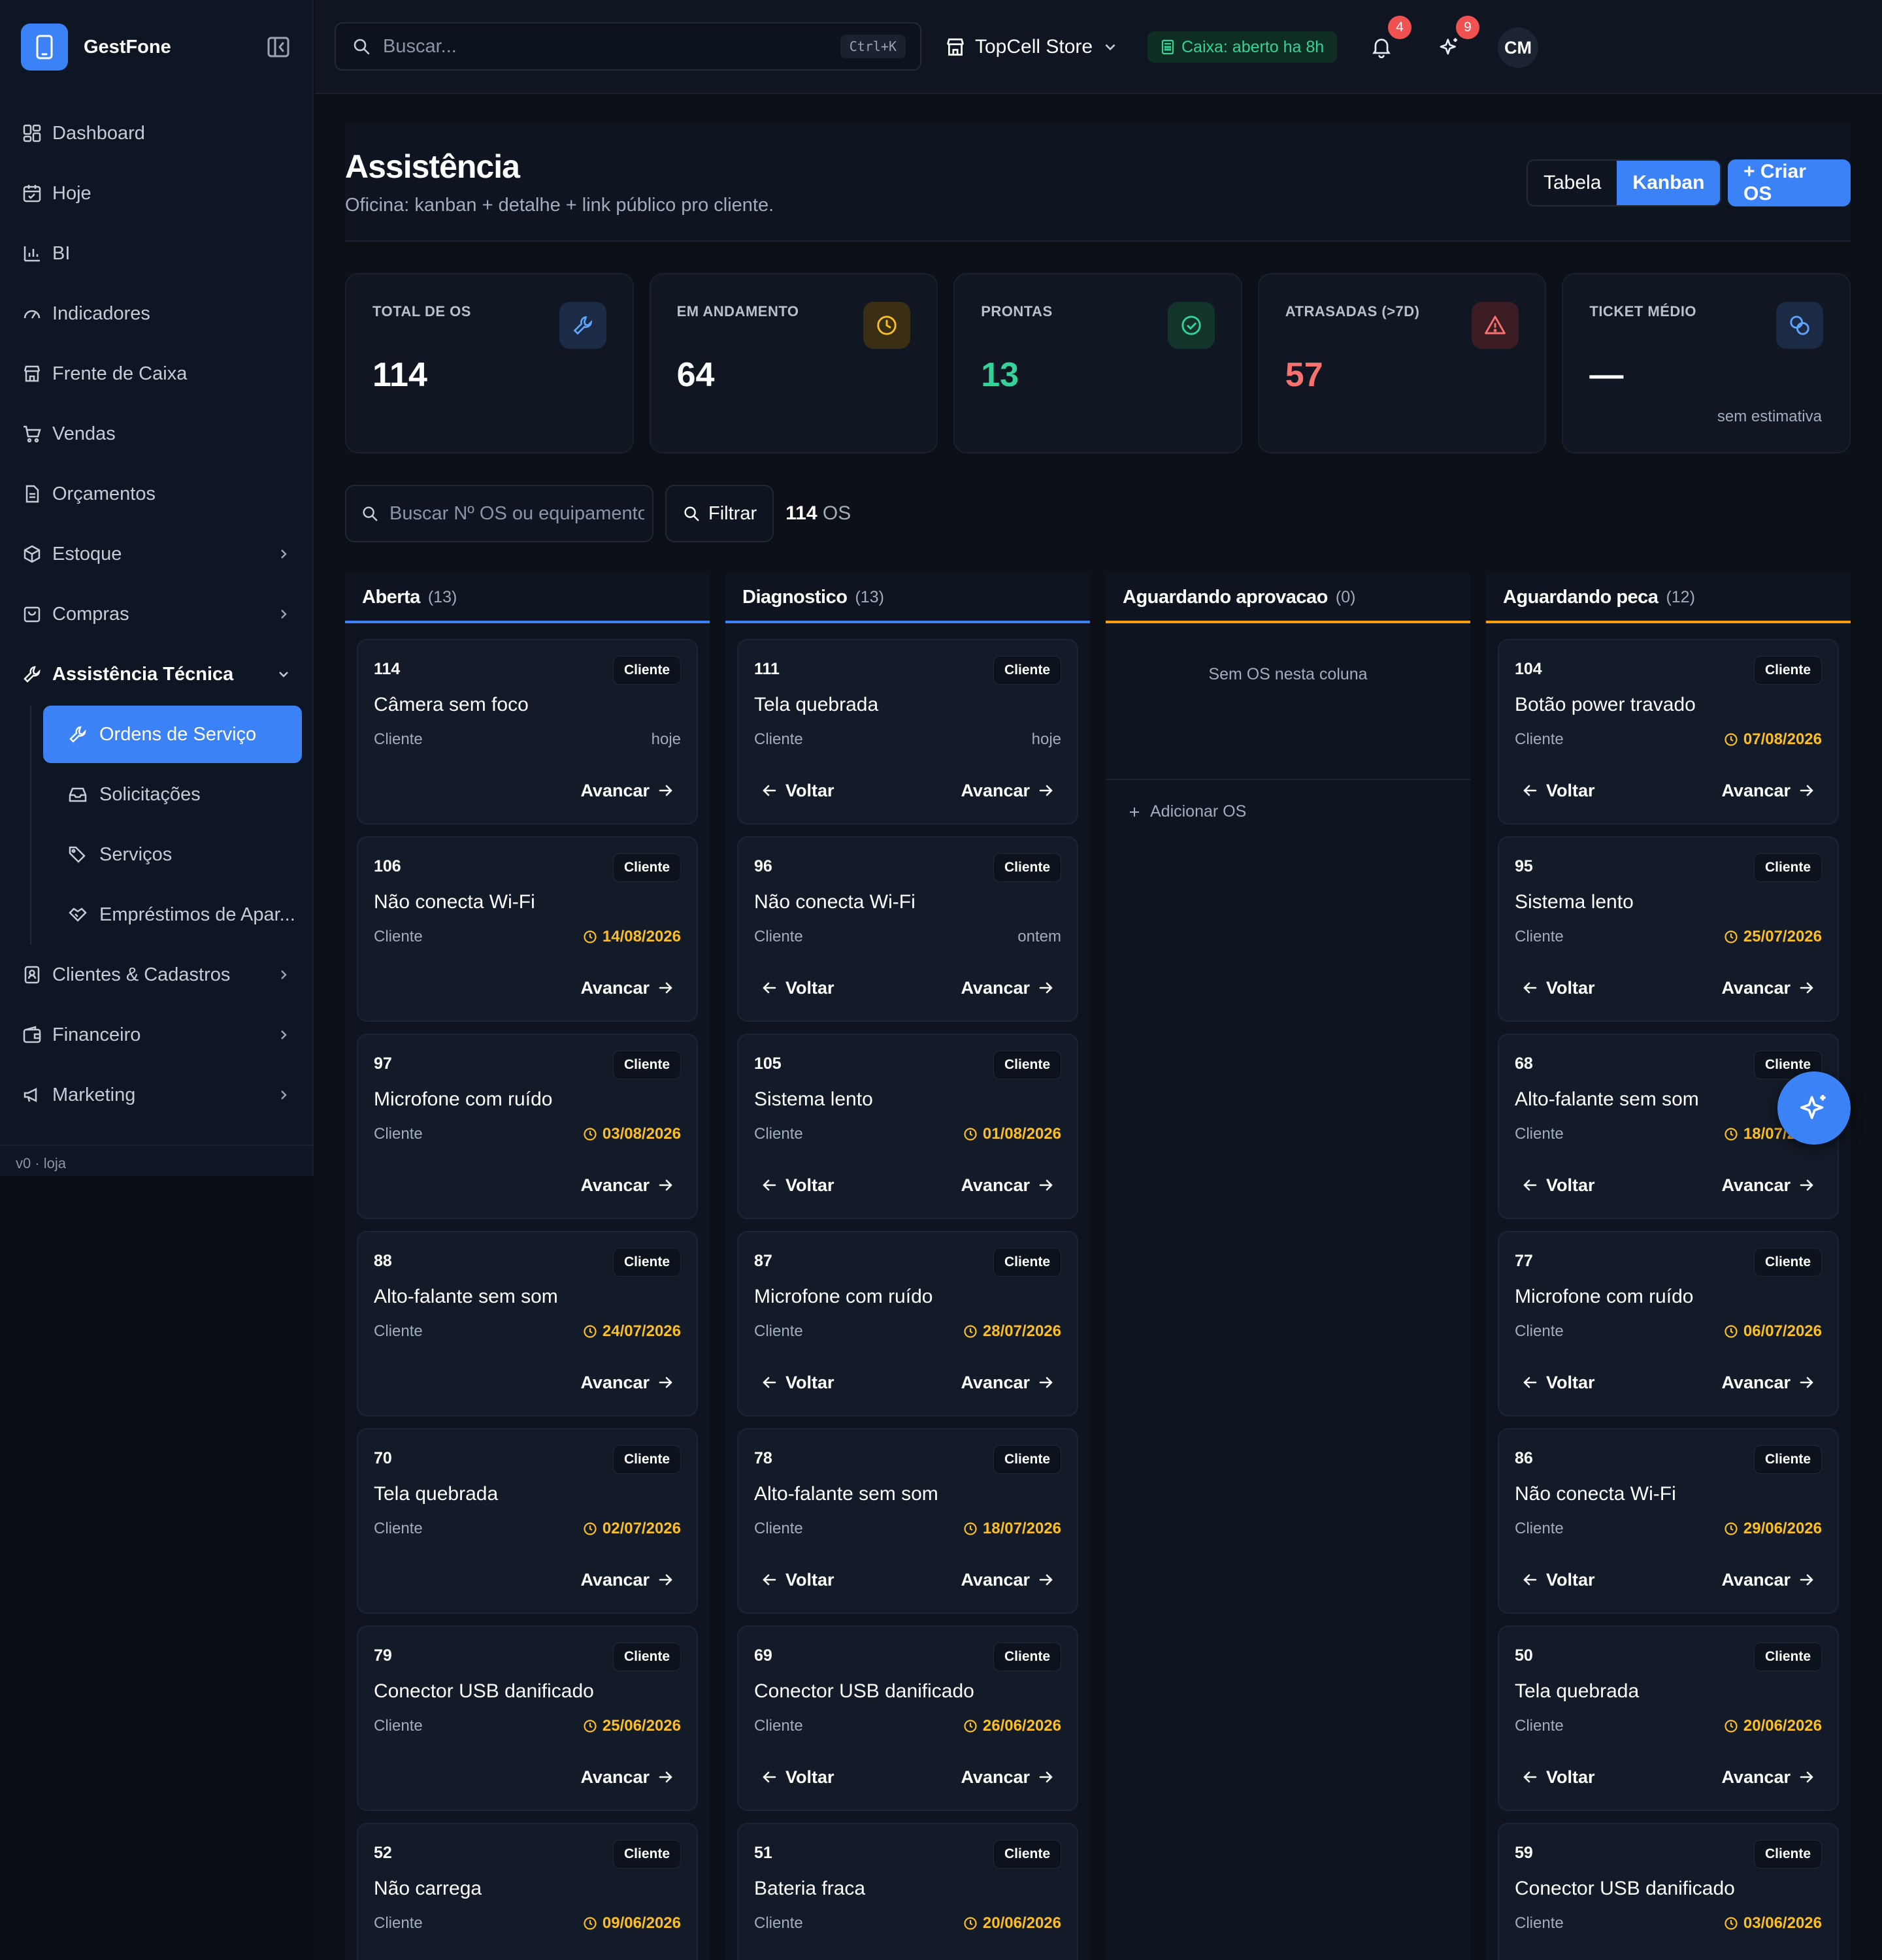 This screenshot has width=1882, height=1960. What do you see at coordinates (32, 975) in the screenshot?
I see `contact-icon` at bounding box center [32, 975].